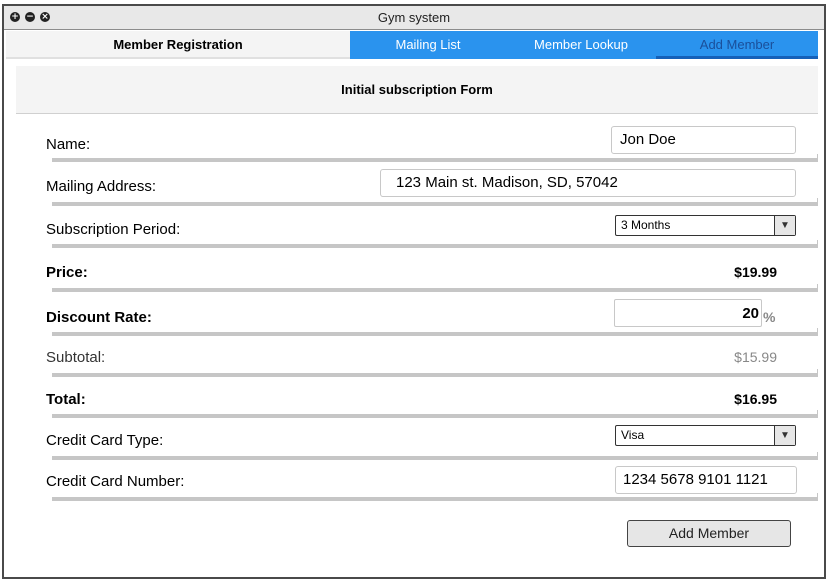 This screenshot has width=834, height=588. What do you see at coordinates (76, 357) in the screenshot?
I see `subtotal-label: Subtotal:` at bounding box center [76, 357].